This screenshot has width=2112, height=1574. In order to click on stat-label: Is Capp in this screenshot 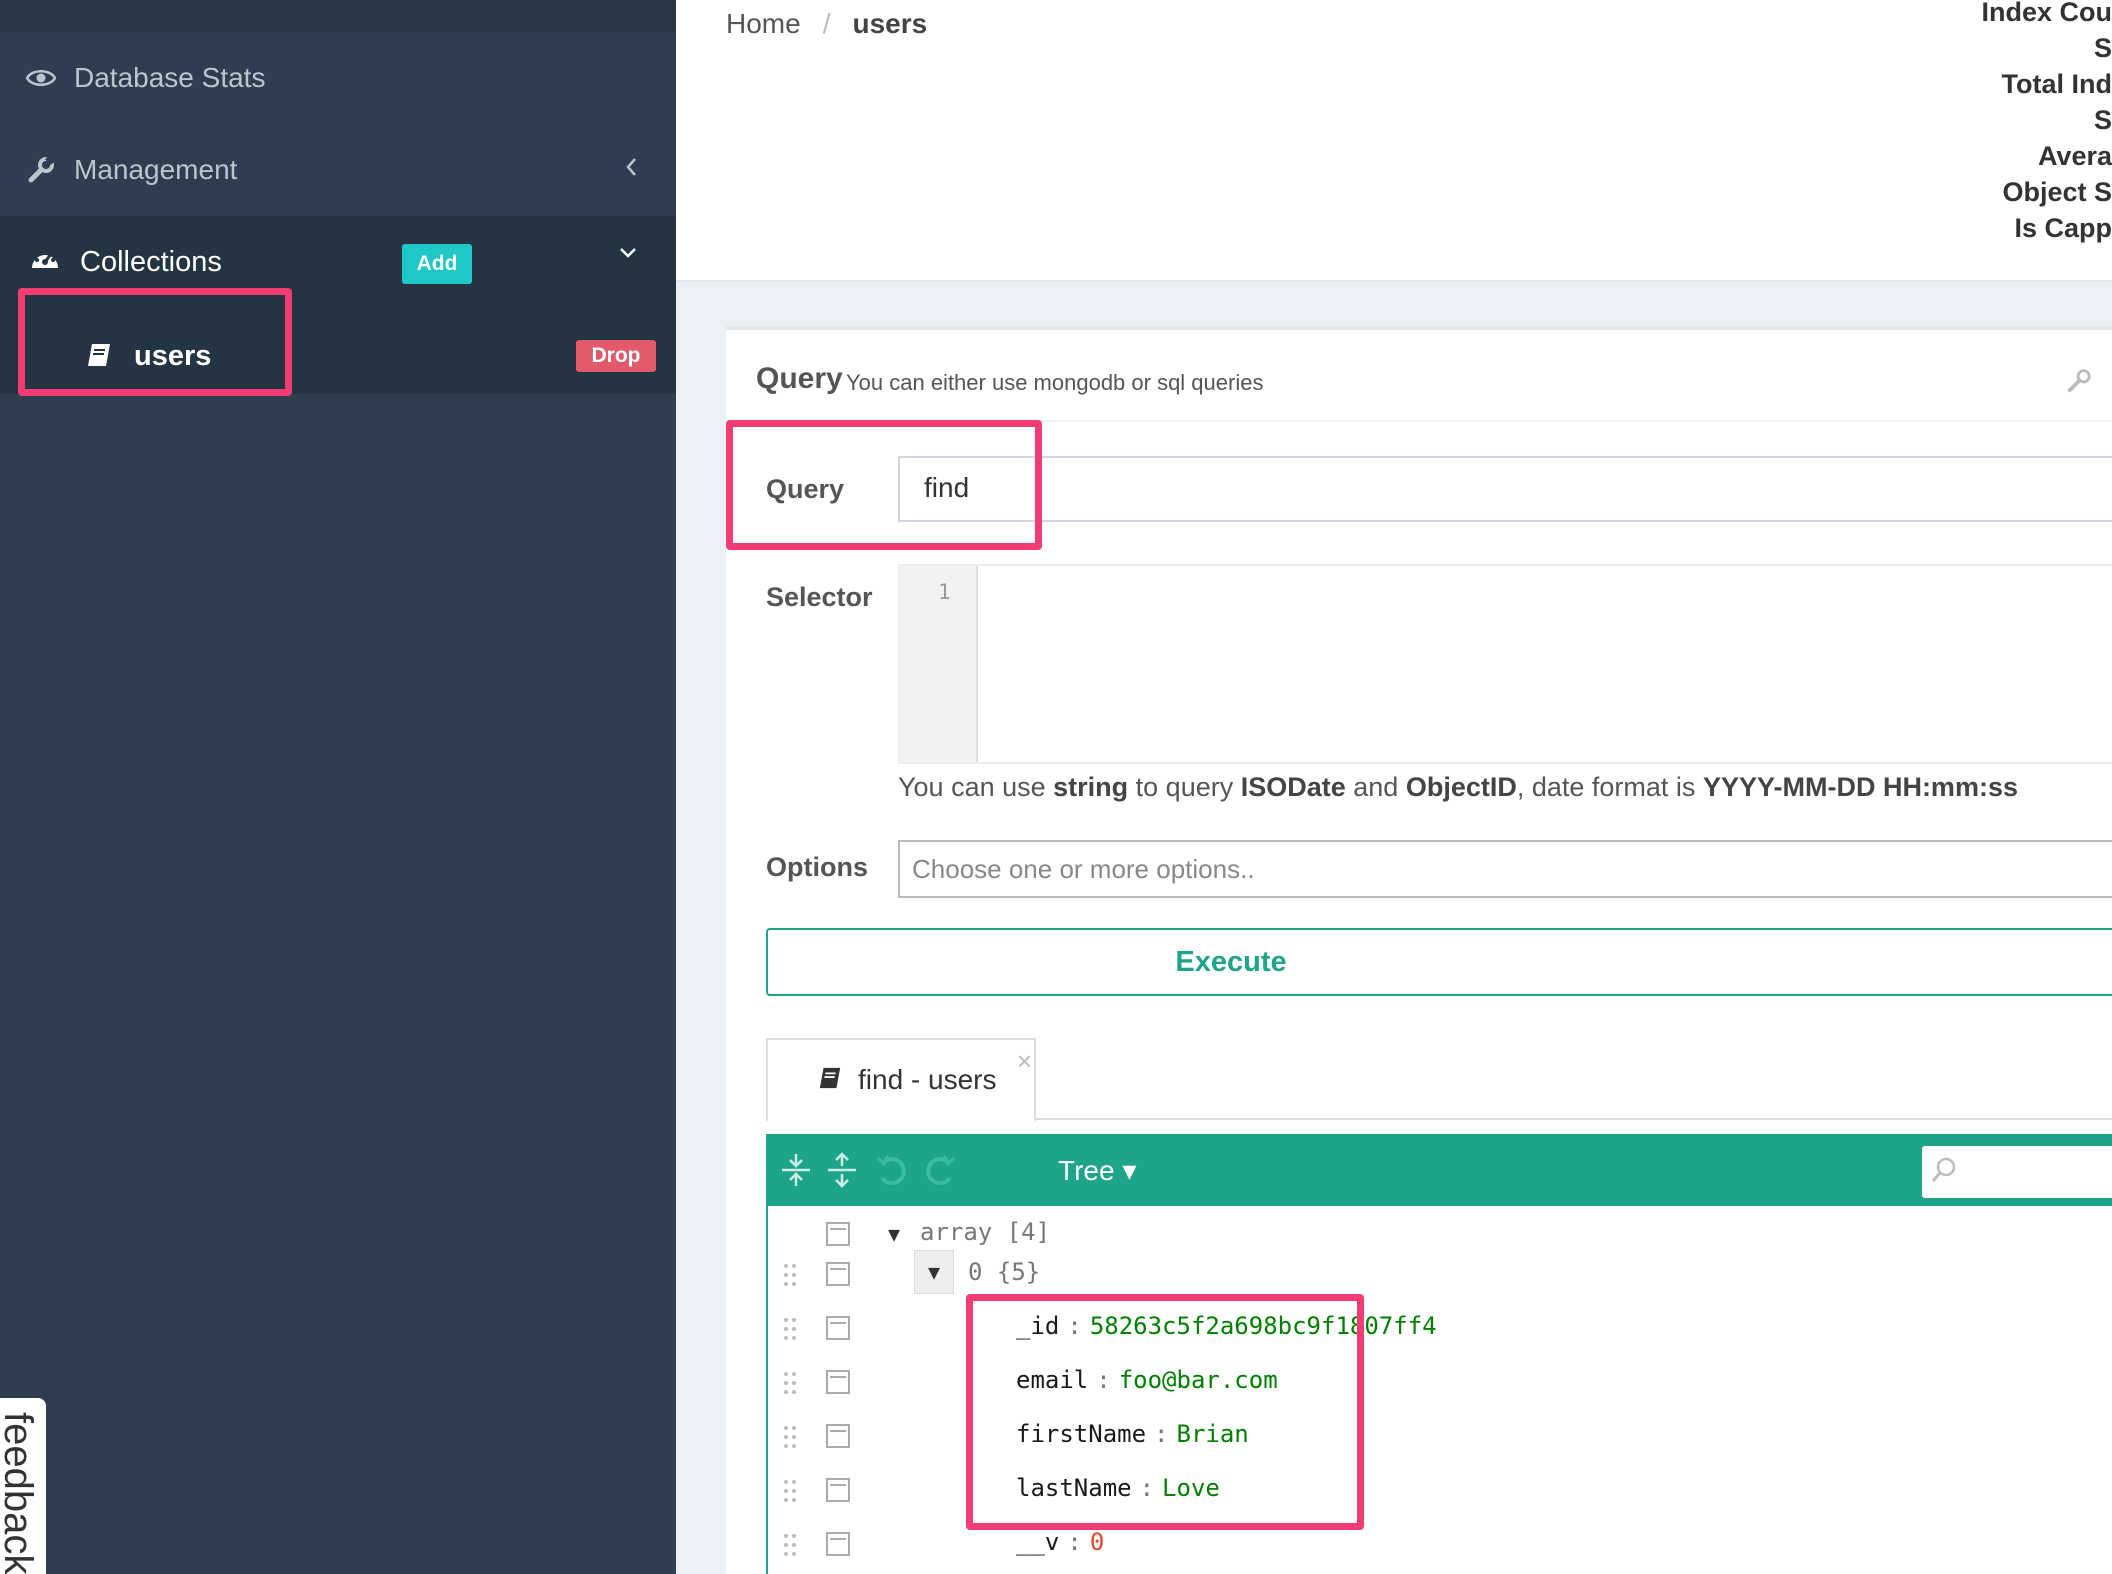, I will do `click(2063, 228)`.